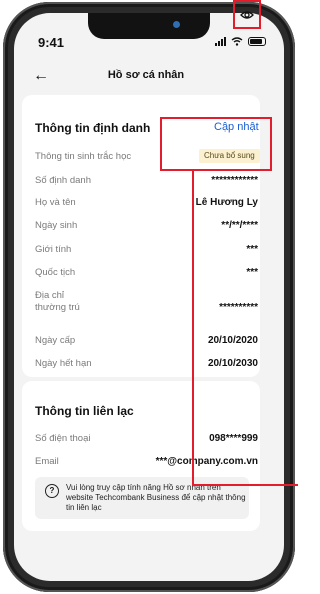  What do you see at coordinates (234, 180) in the screenshot?
I see `id-number-value: ************` at bounding box center [234, 180].